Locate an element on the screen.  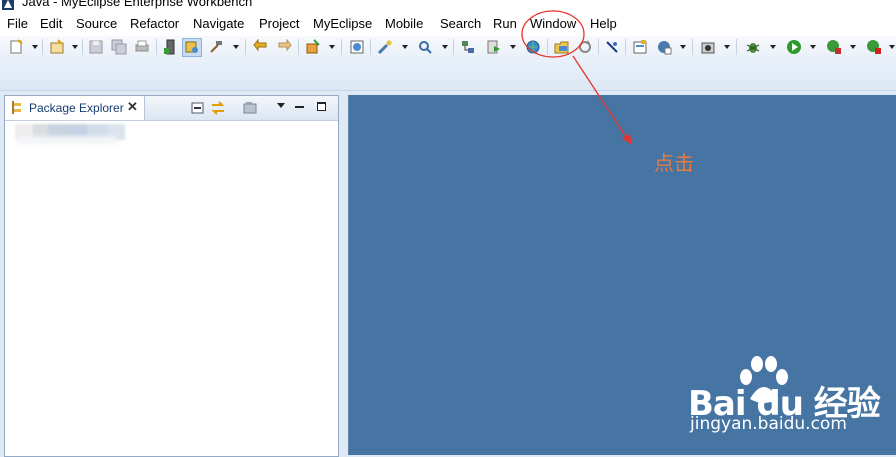
menu-refactor: Refactor is located at coordinates (154, 23).